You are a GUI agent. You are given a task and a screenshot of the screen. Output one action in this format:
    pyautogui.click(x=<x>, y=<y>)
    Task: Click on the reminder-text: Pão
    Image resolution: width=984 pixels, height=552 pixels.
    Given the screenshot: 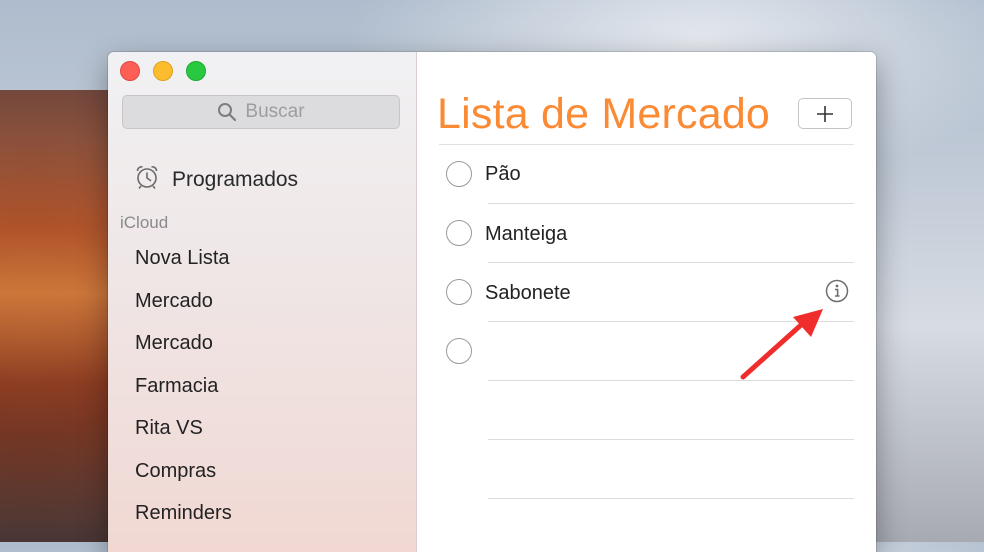 What is the action you would take?
    pyautogui.click(x=503, y=174)
    